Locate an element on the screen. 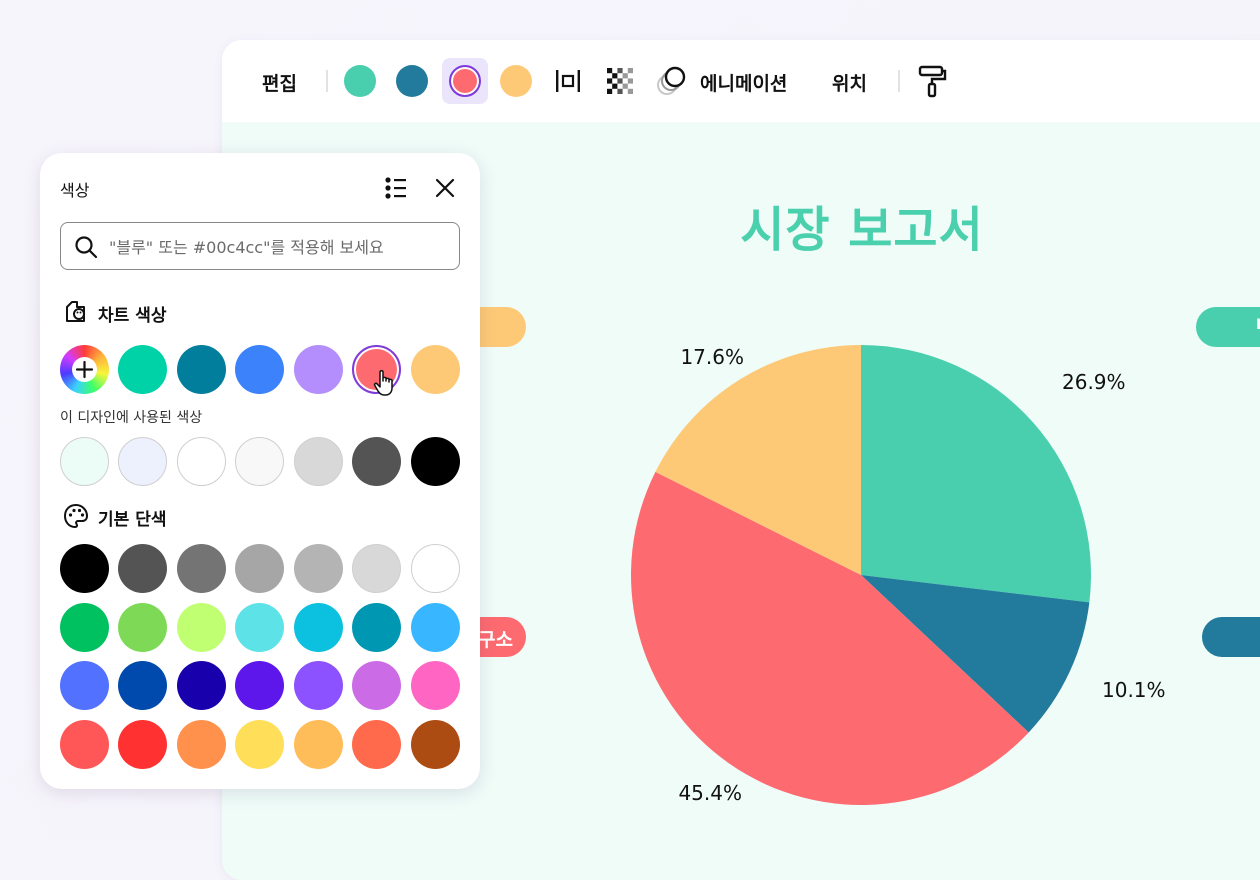 Image resolution: width=1260 pixels, height=880 pixels. solid-colors-heading: 기본 단색 is located at coordinates (132, 520).